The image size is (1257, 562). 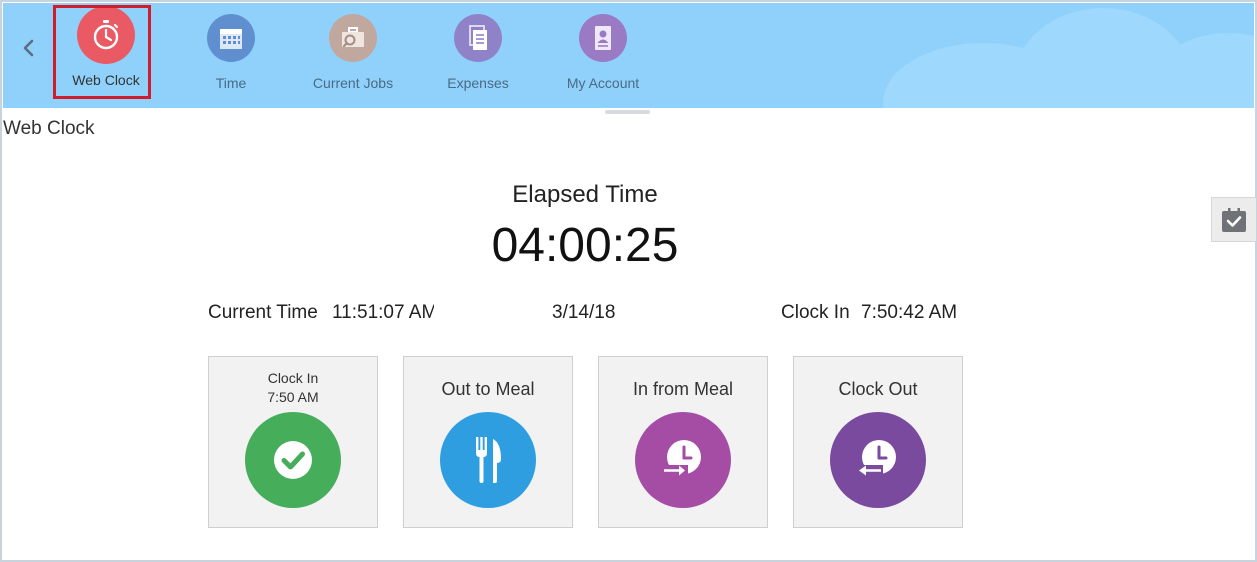 I want to click on nav-label-web-clock: Web Clock, so click(x=106, y=80).